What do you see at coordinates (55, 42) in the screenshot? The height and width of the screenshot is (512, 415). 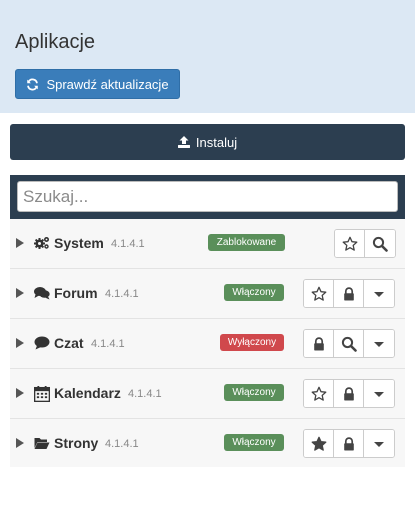 I see `page-title: Aplikacje` at bounding box center [55, 42].